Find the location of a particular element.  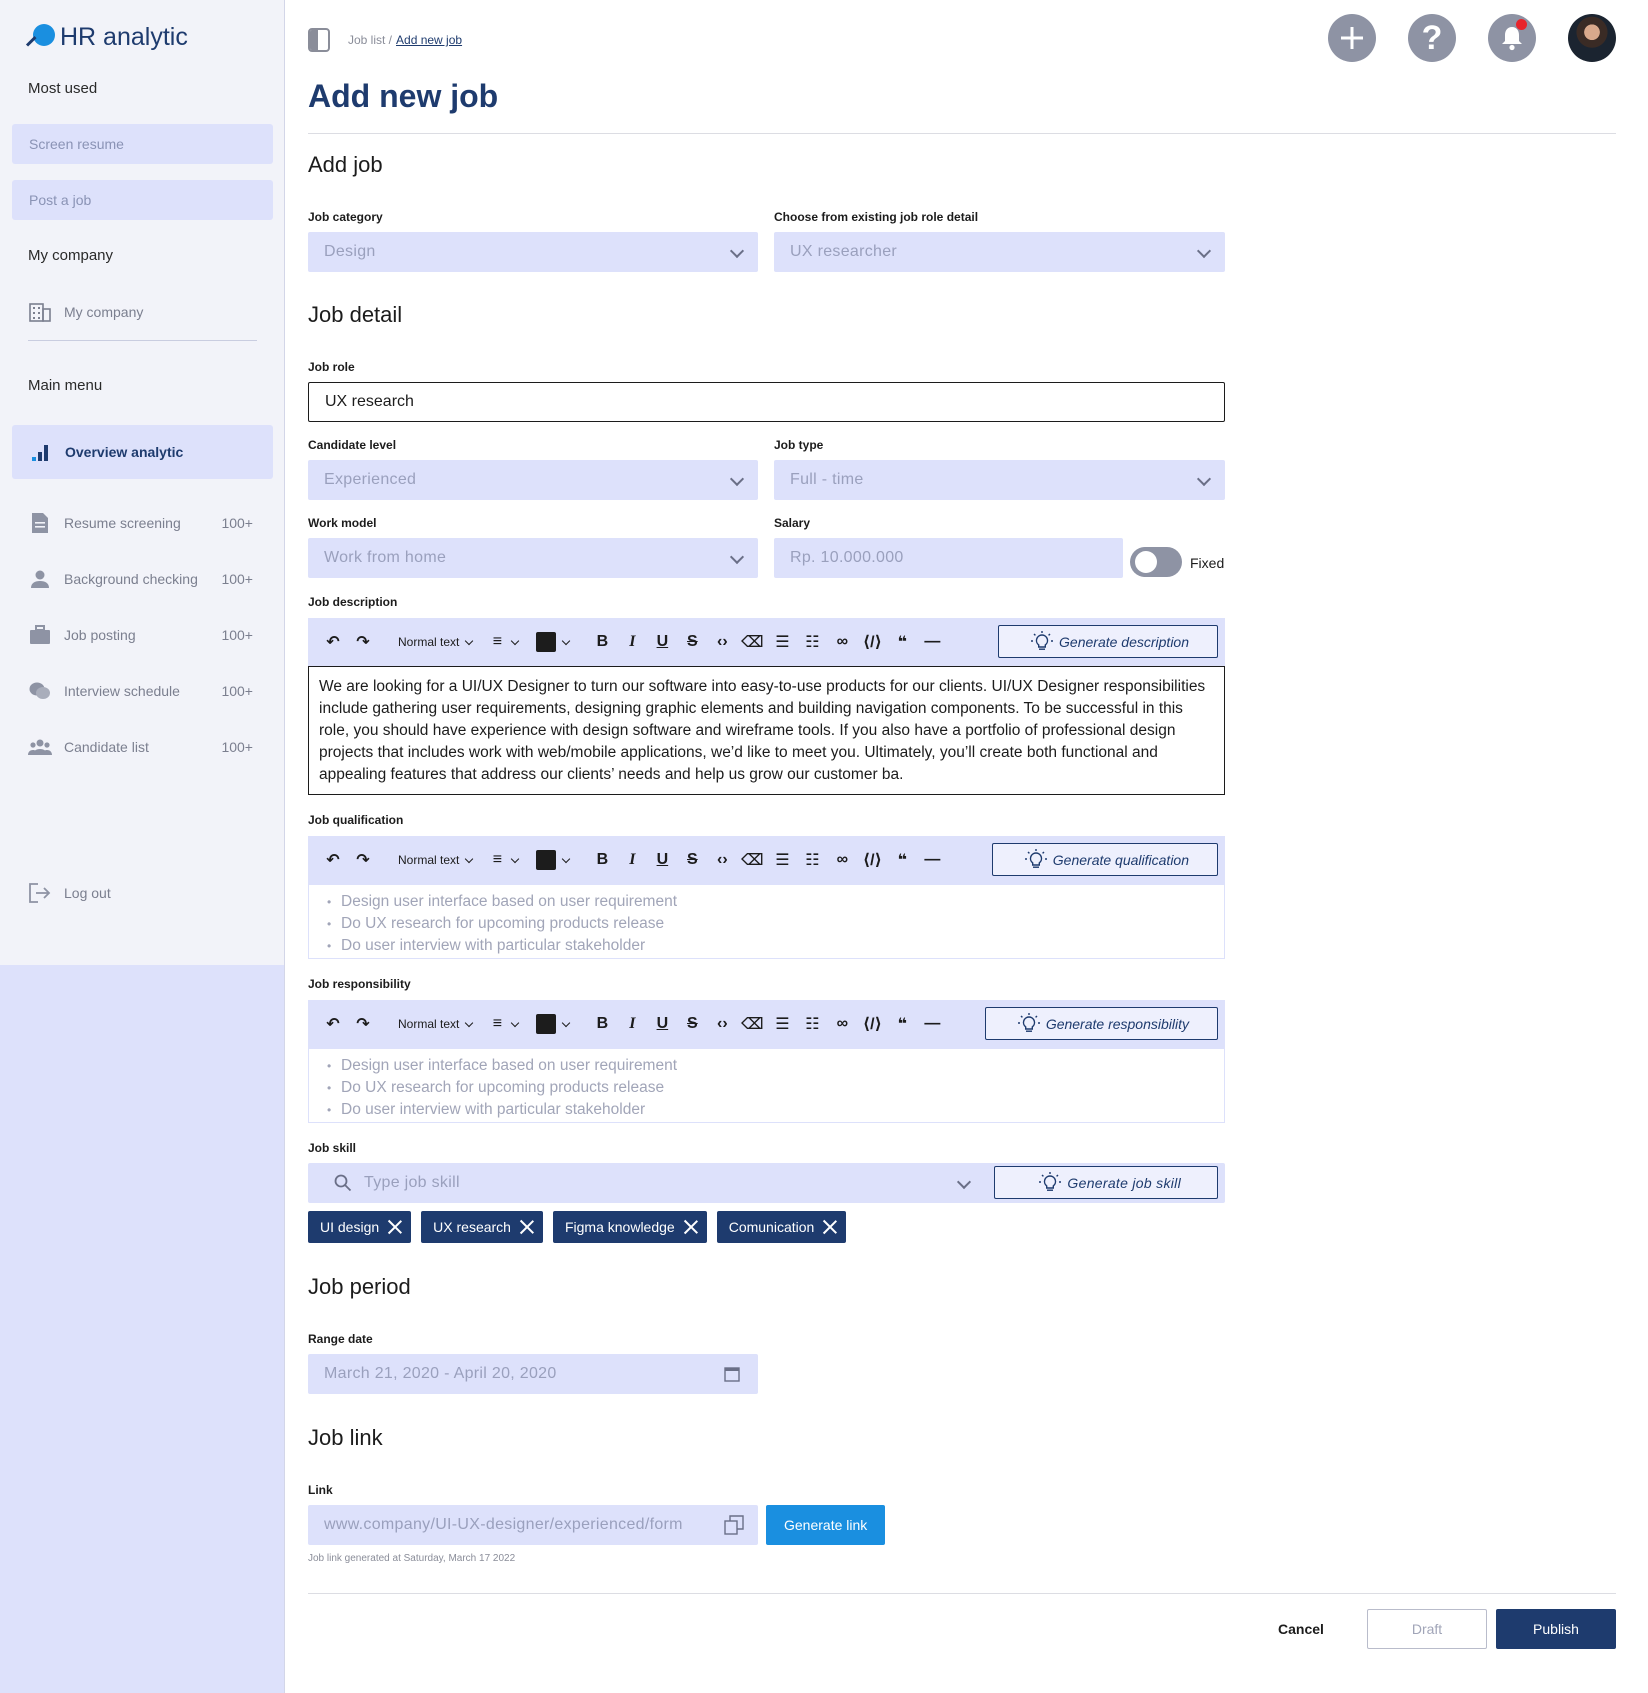

copy-icon is located at coordinates (734, 1525).